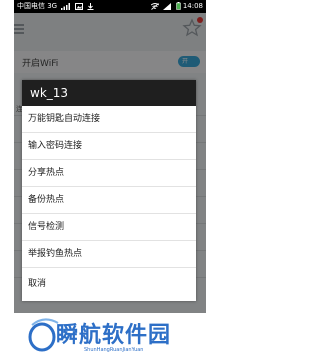  Describe the element at coordinates (78, 6) in the screenshot. I see `image-icon` at that location.